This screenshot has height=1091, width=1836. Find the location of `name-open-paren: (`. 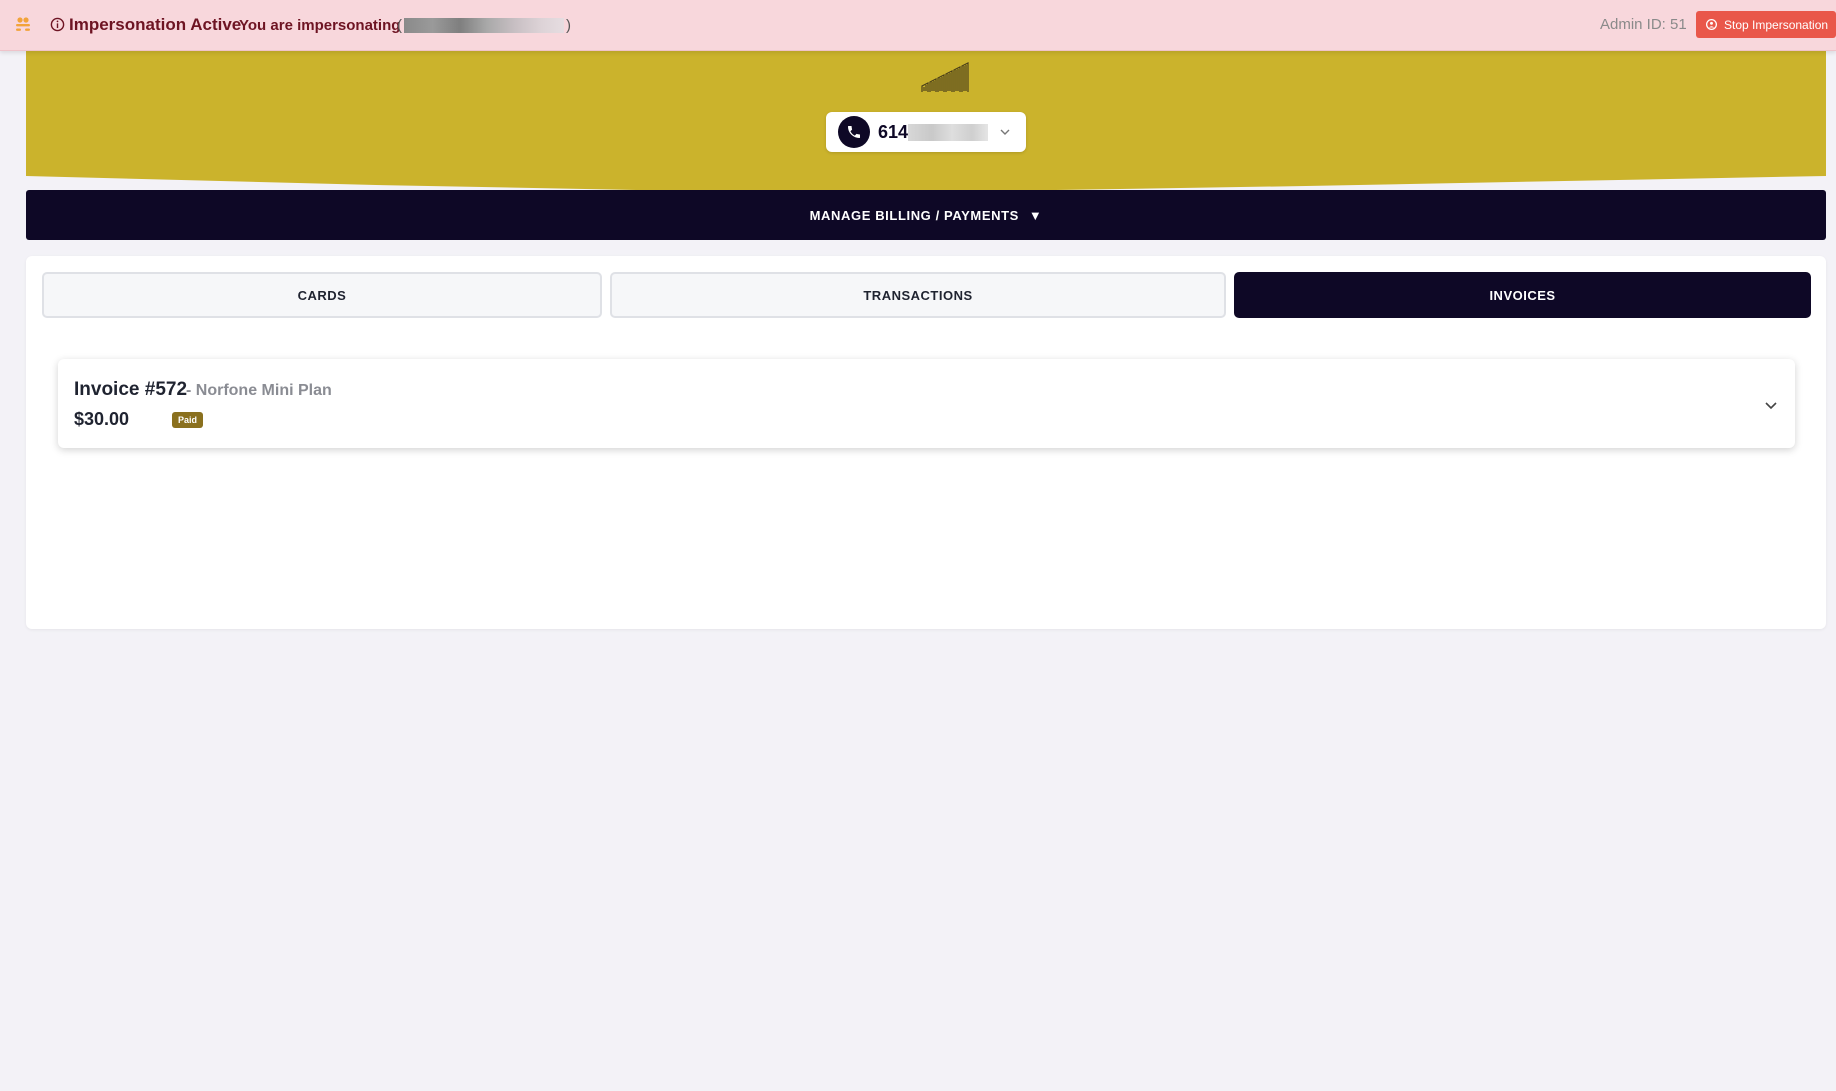

name-open-paren: ( is located at coordinates (399, 25).